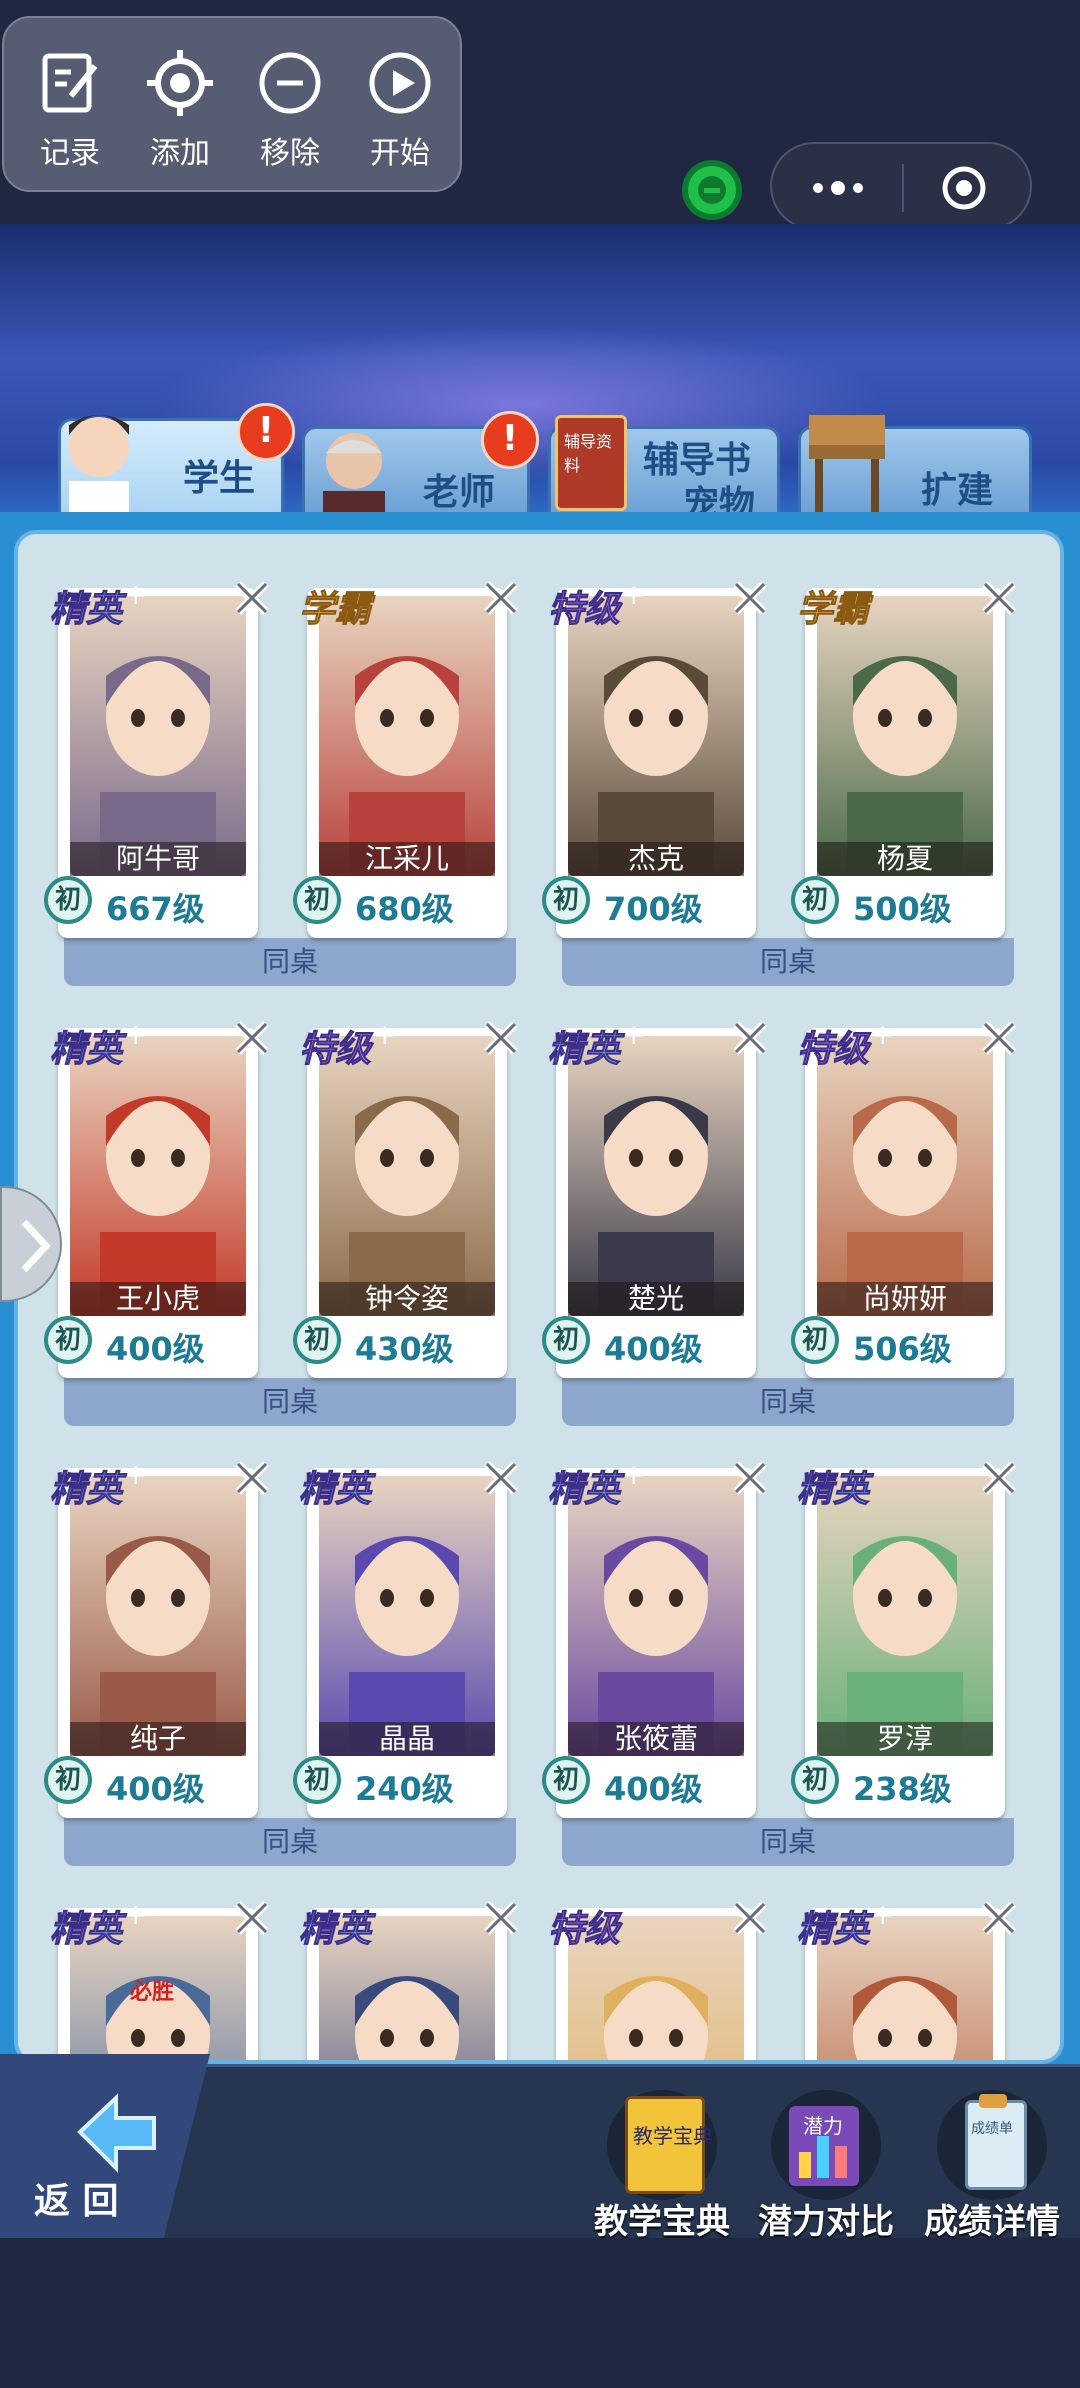 The width and height of the screenshot is (1080, 2388). I want to click on student-card: 精英 晶晶初 240级, so click(405, 1639).